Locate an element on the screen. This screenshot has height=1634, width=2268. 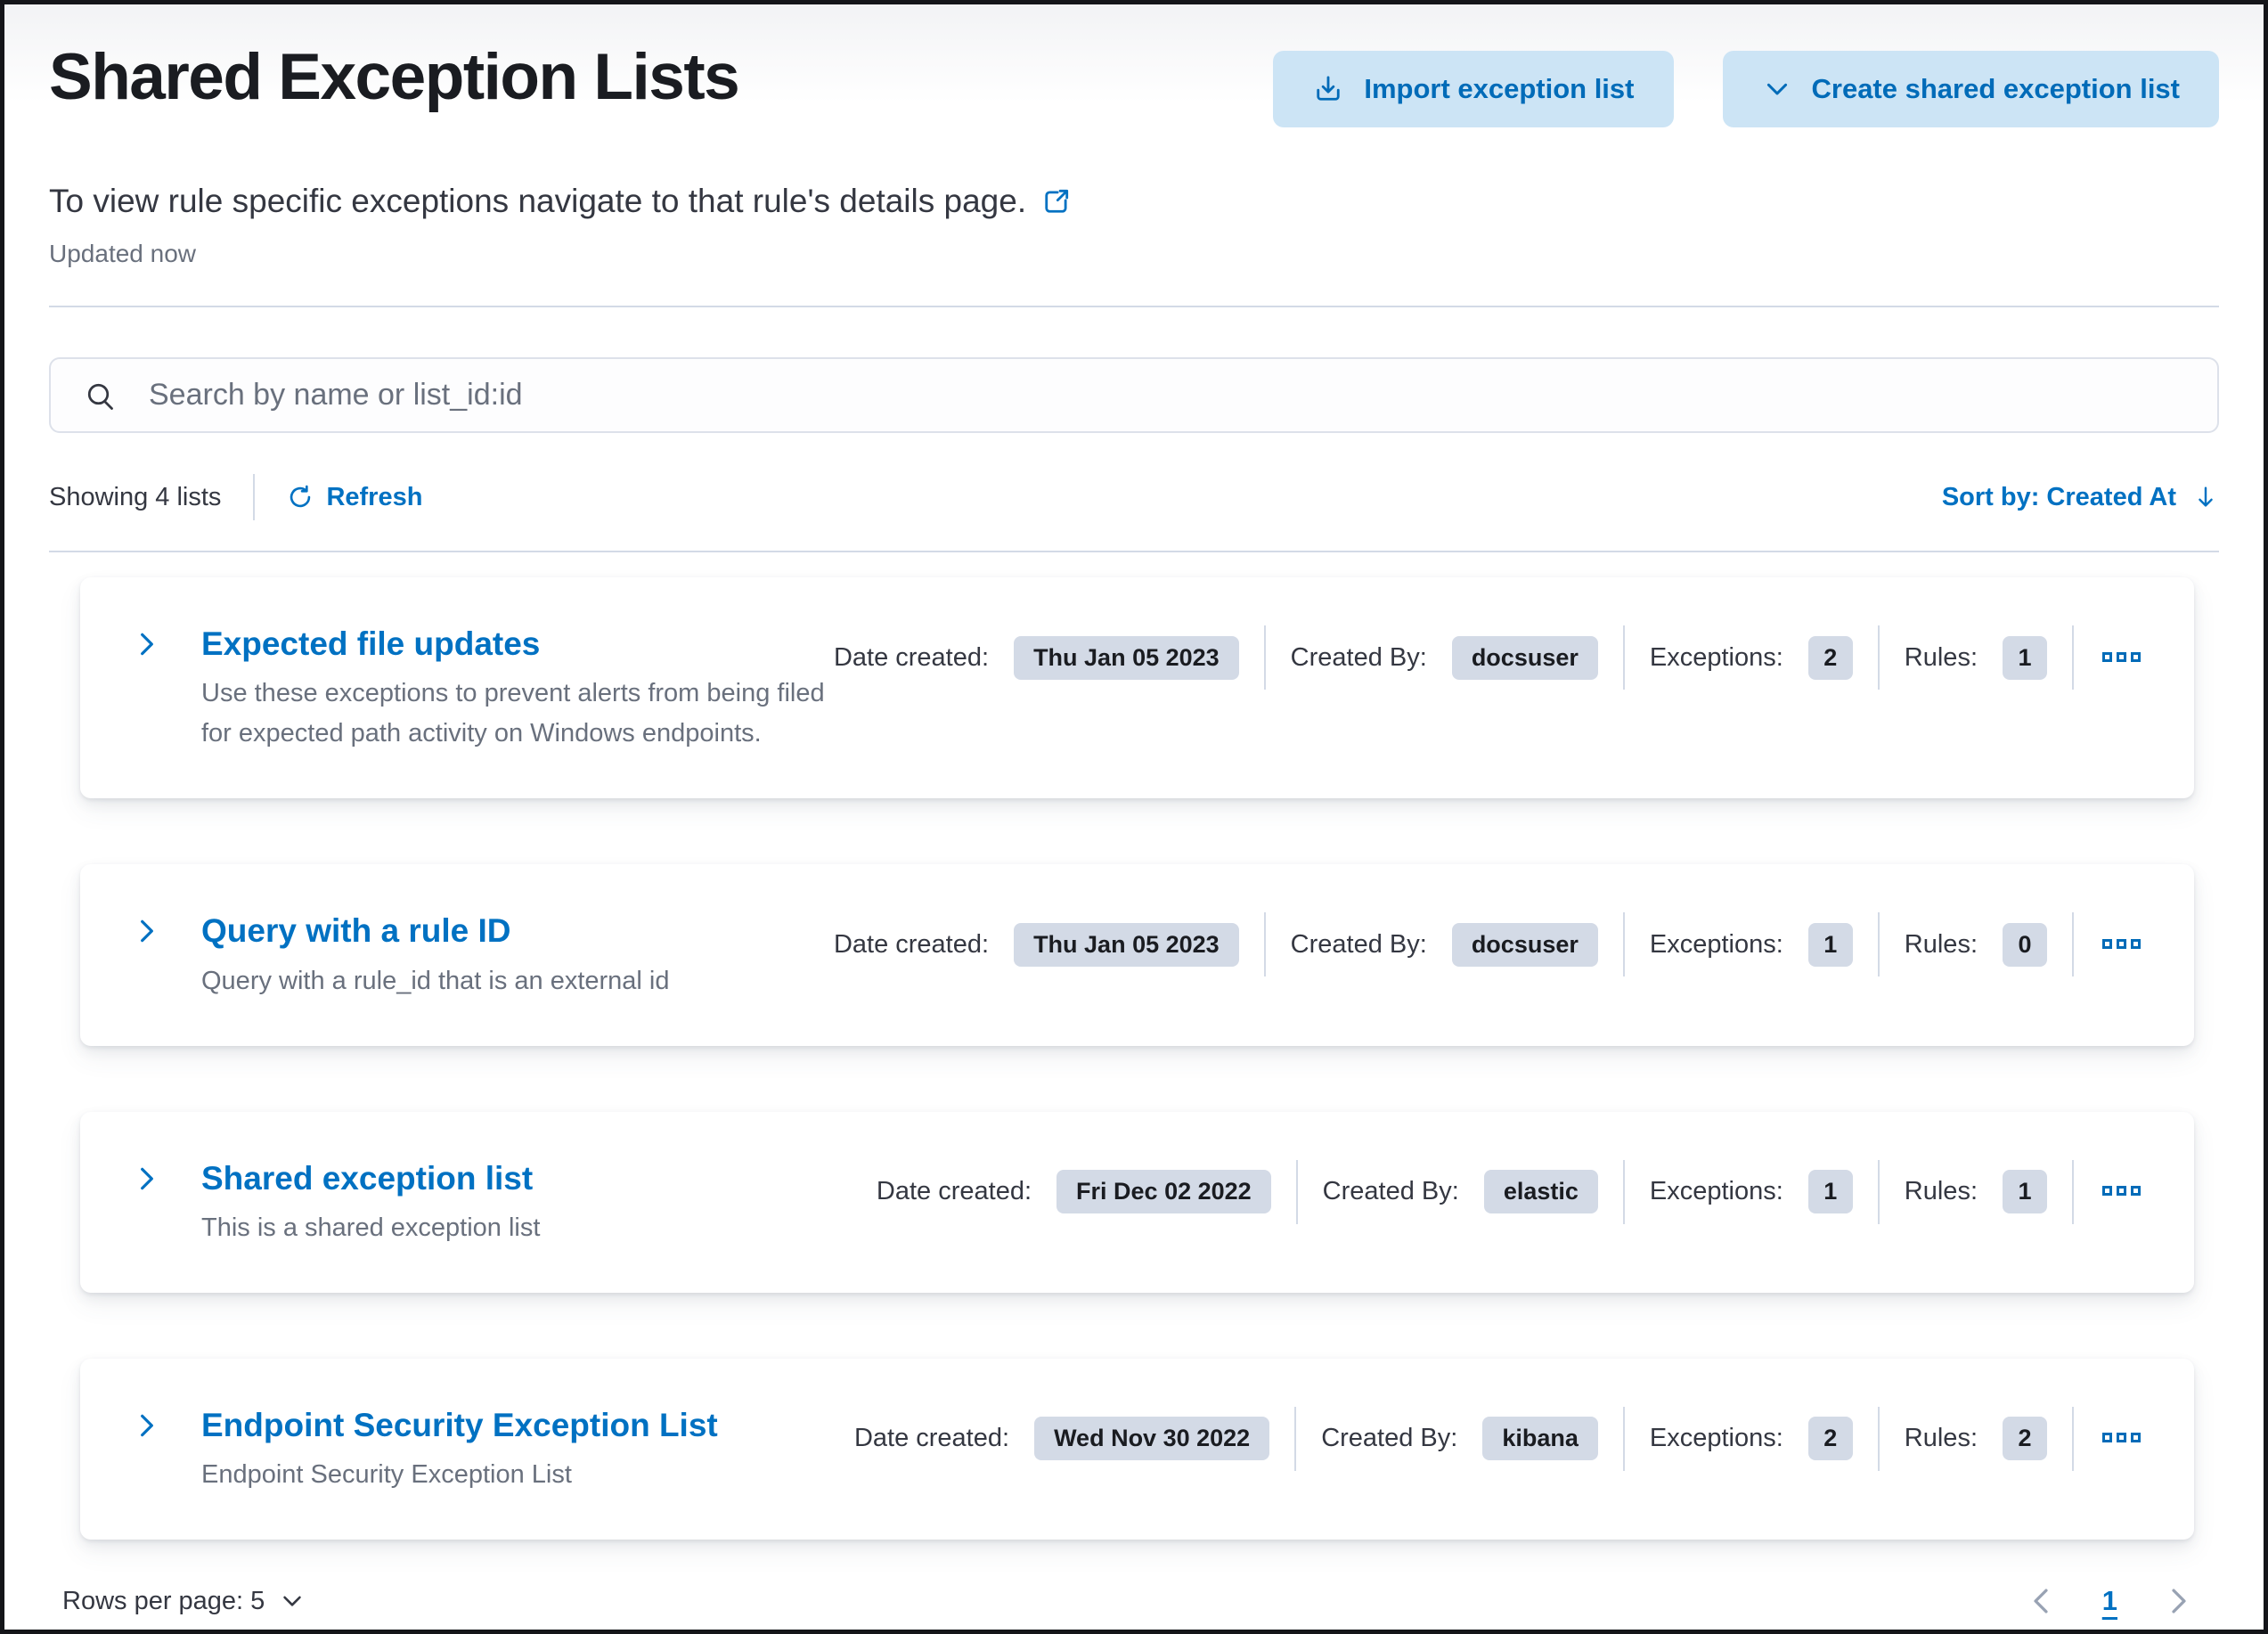
list-footer: Rows per page: 5 1 is located at coordinates (1131, 1606).